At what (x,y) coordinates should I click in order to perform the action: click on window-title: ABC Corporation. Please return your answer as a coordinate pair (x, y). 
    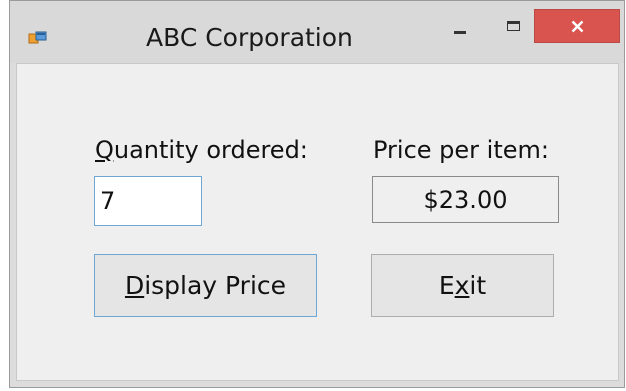
    Looking at the image, I should click on (249, 37).